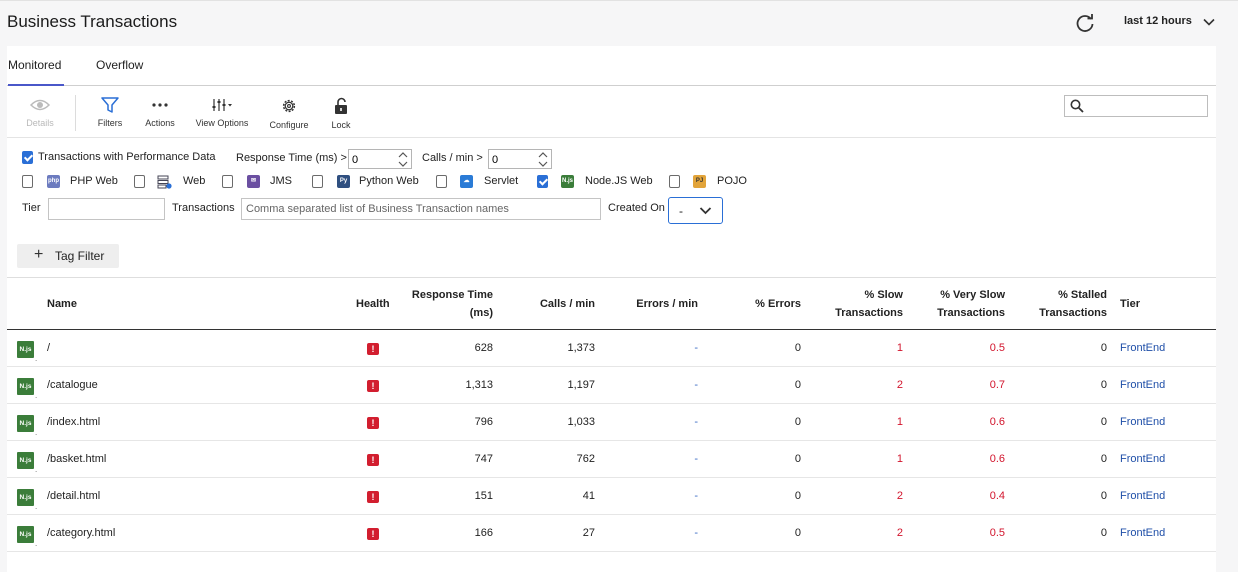 This screenshot has height=572, width=1238. What do you see at coordinates (611, 66) in the screenshot?
I see `tab-bar: Monitored Overflow` at bounding box center [611, 66].